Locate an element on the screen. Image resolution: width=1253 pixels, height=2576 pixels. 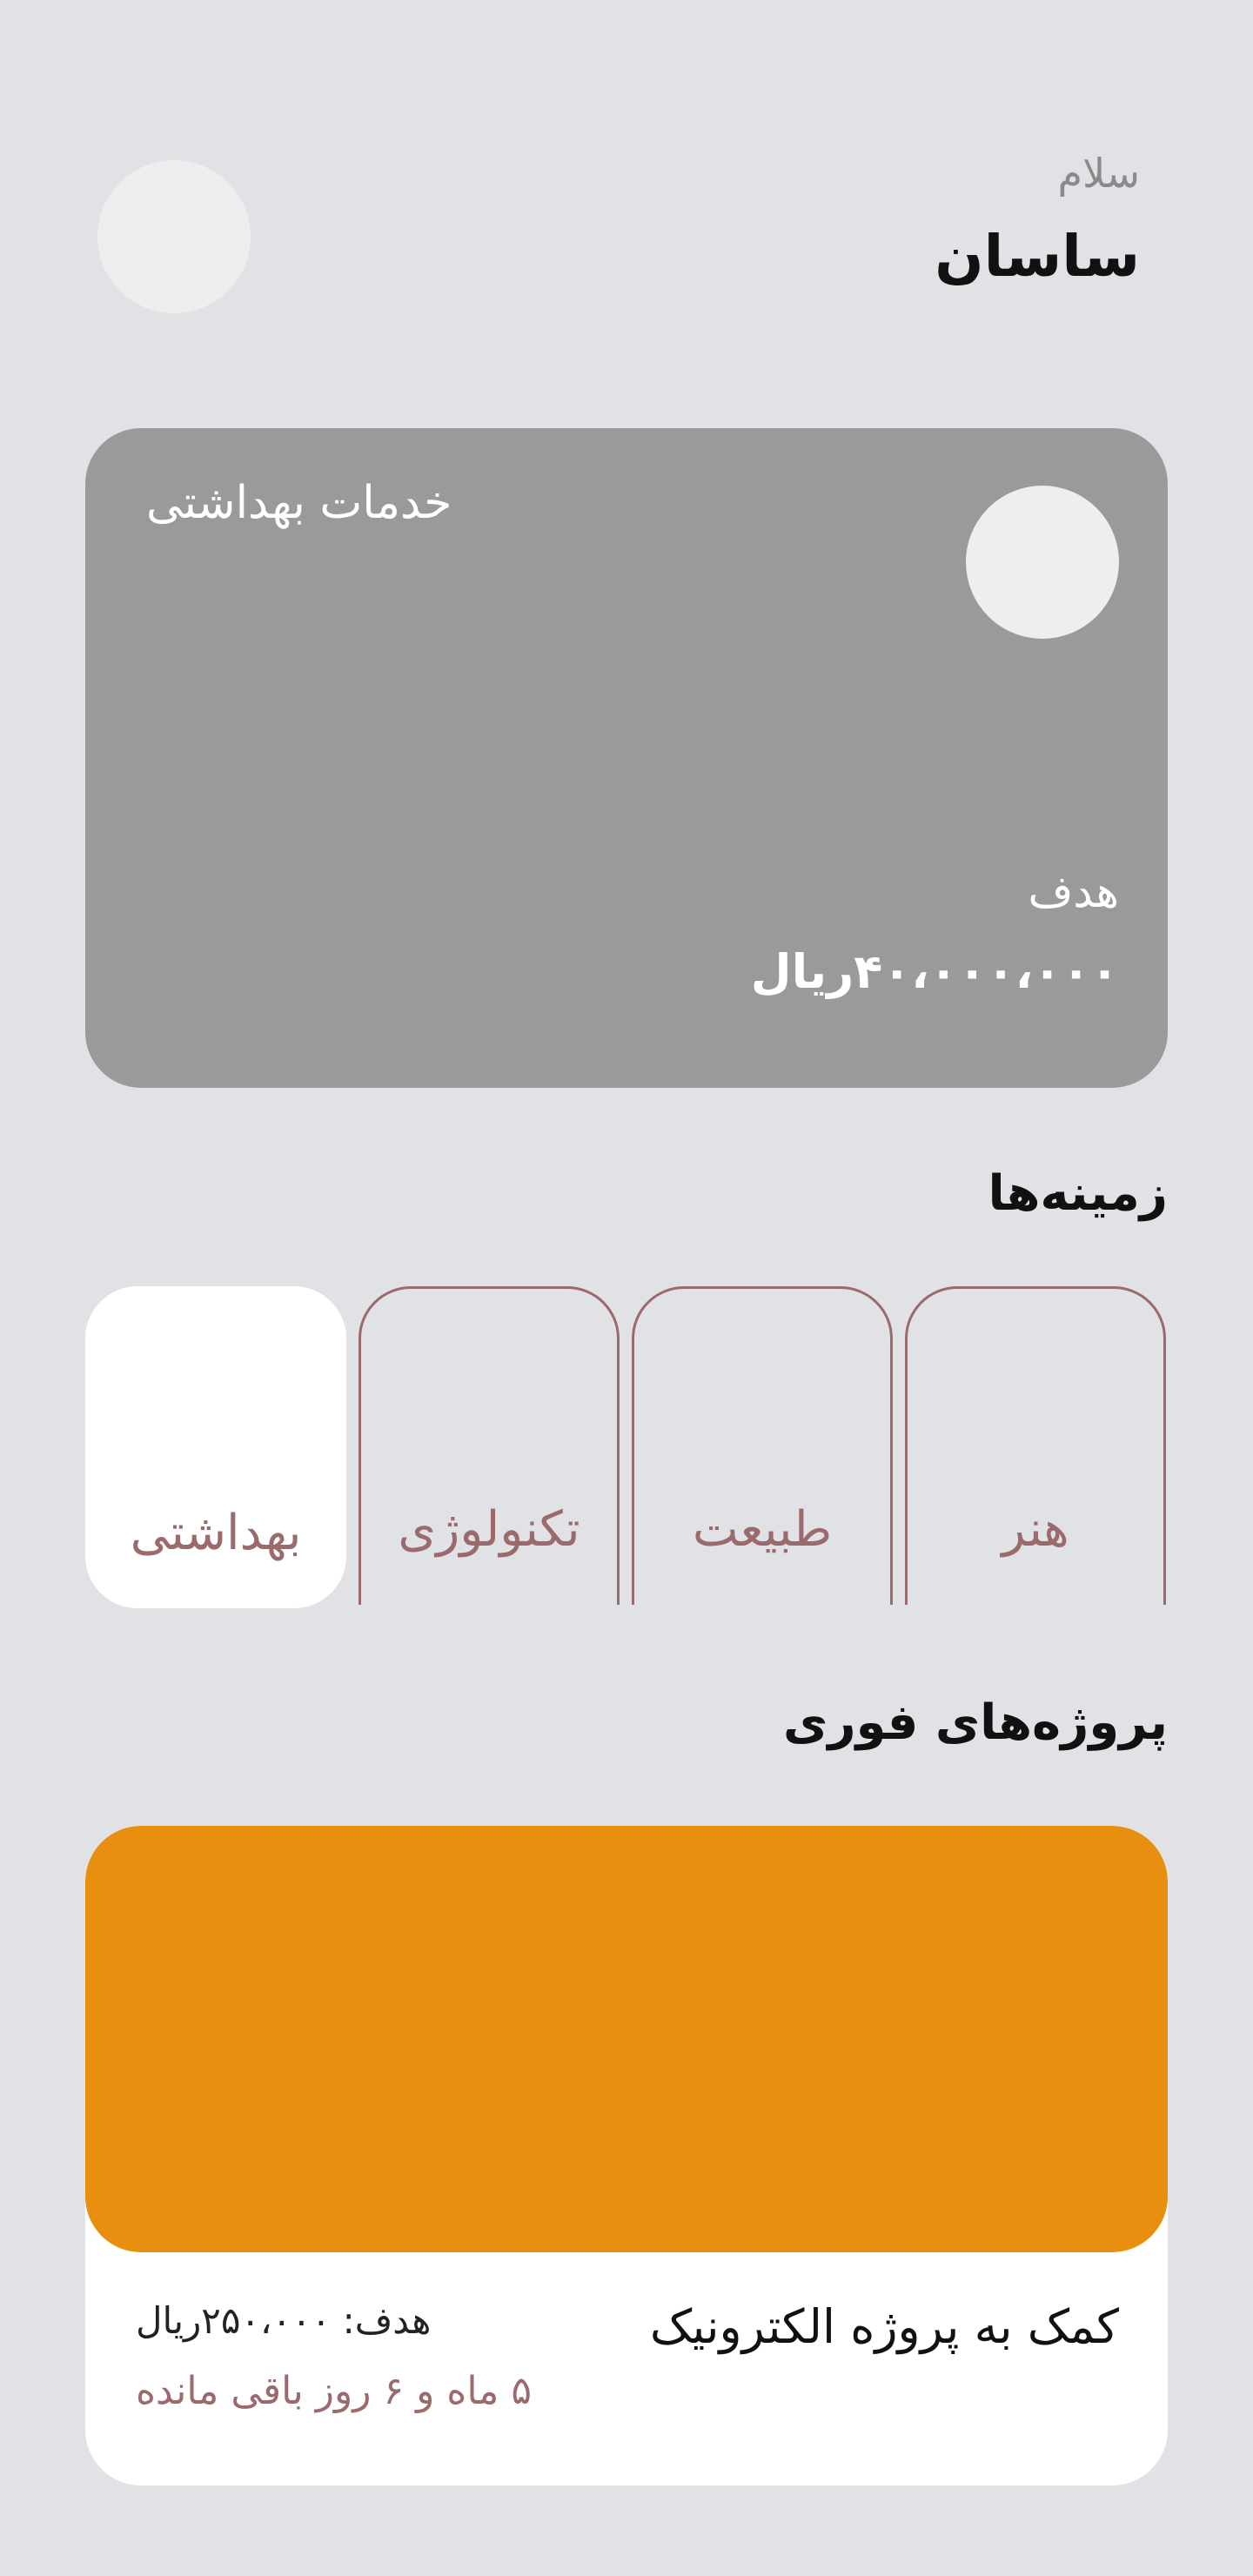
username: ساسان is located at coordinates (1037, 257).